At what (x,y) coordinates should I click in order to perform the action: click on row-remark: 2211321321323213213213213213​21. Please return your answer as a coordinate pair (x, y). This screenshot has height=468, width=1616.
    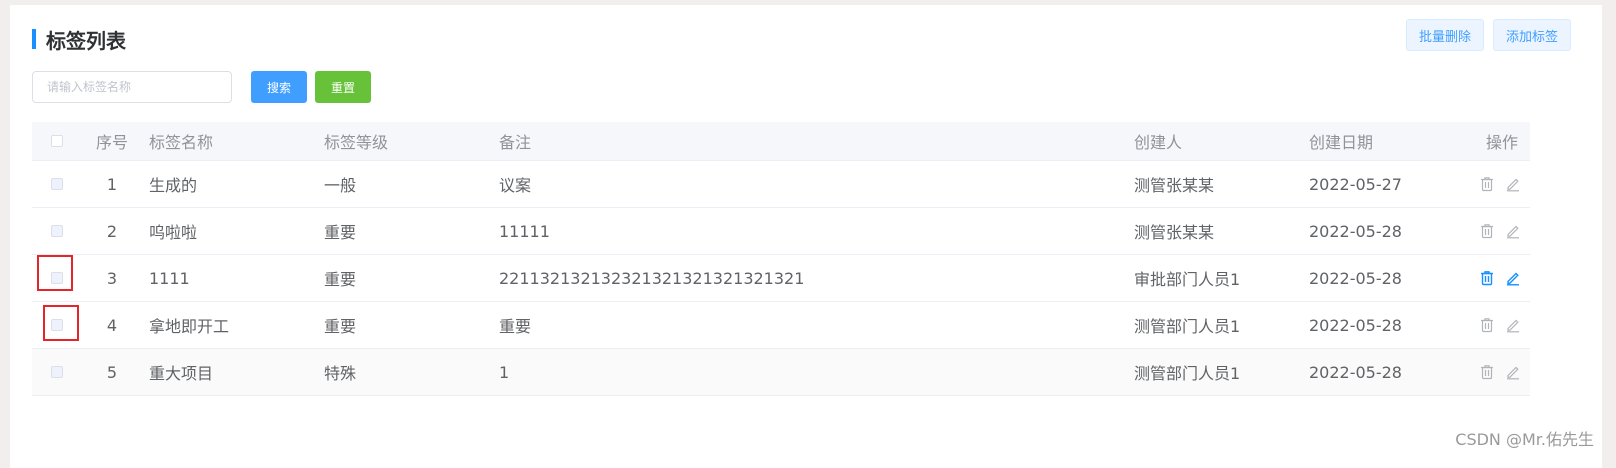
    Looking at the image, I should click on (652, 278).